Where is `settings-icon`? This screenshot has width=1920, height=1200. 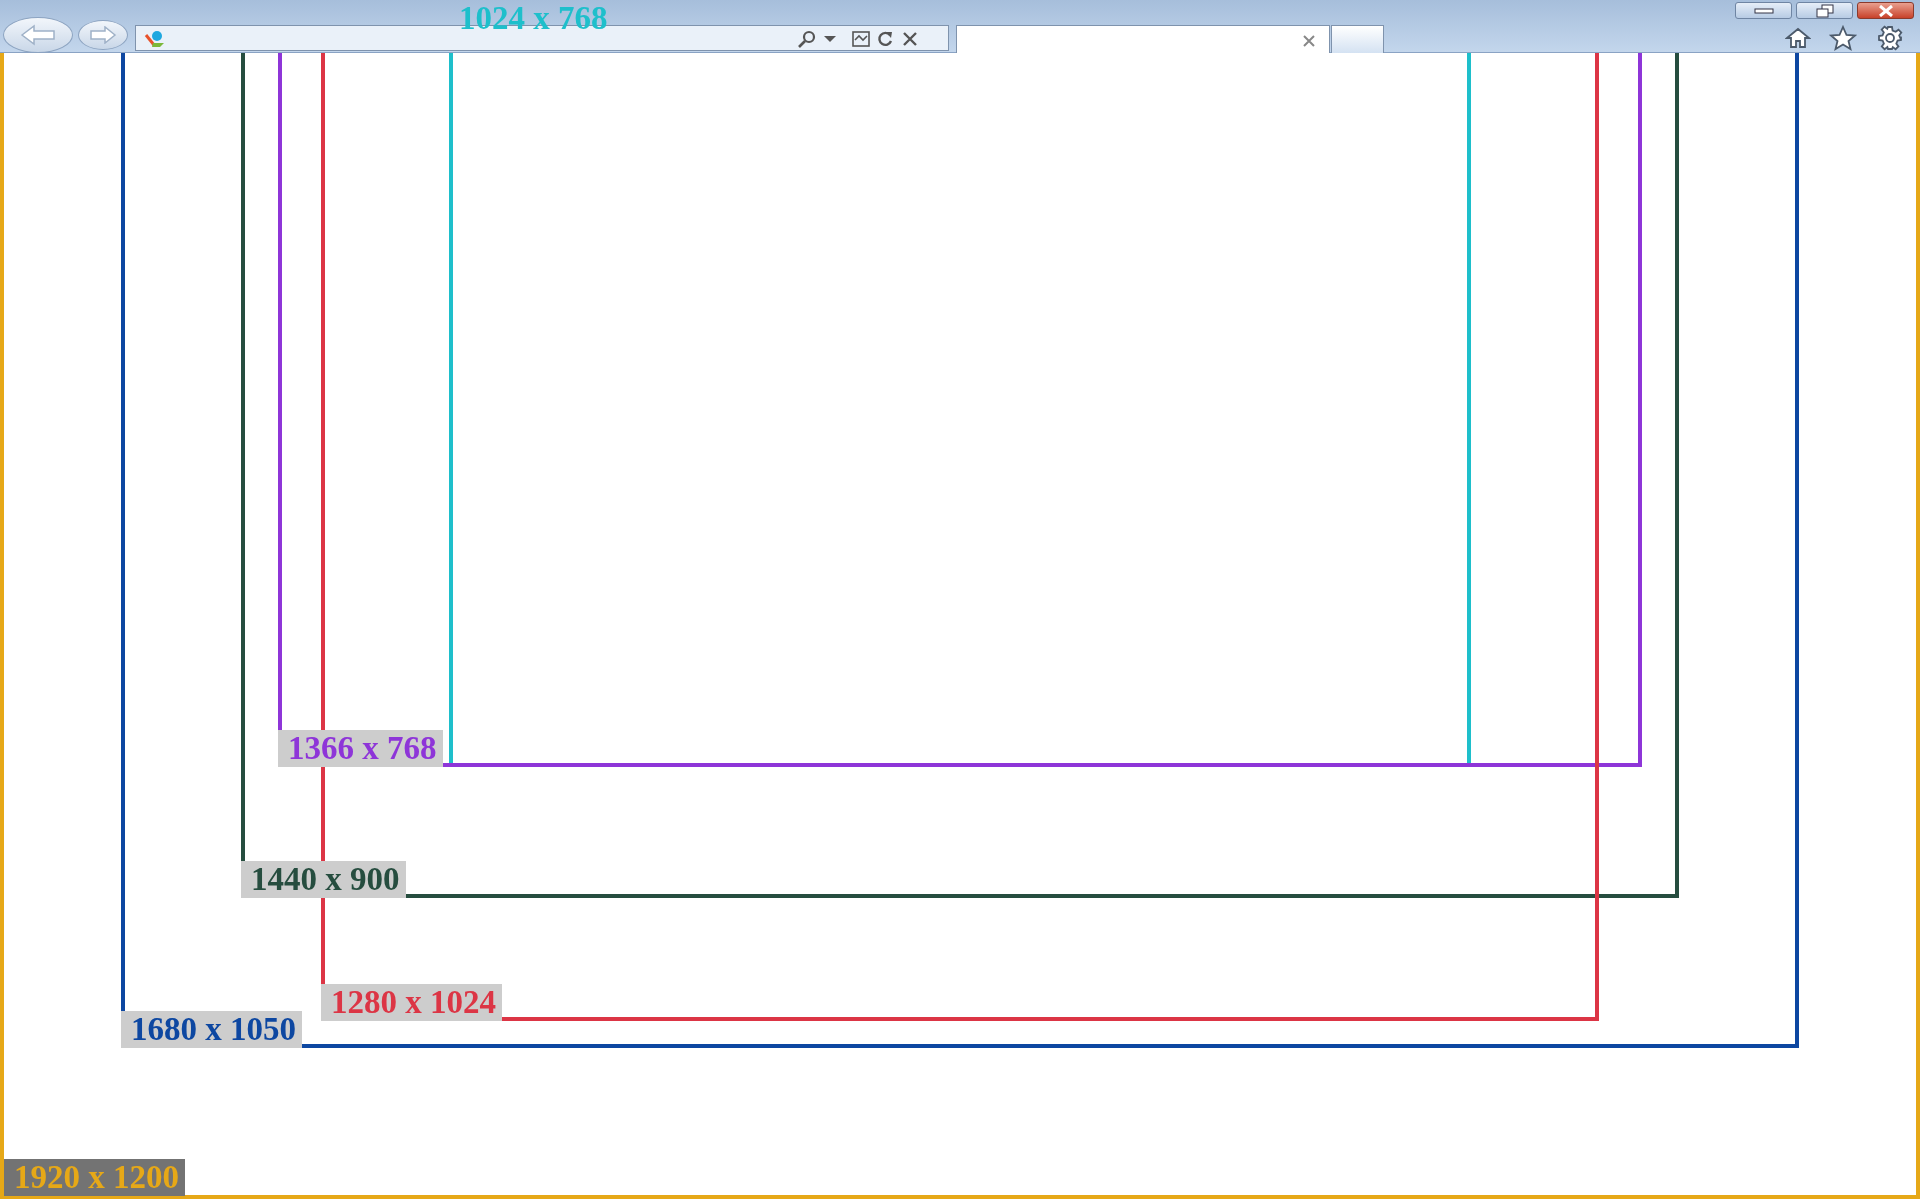
settings-icon is located at coordinates (1890, 38).